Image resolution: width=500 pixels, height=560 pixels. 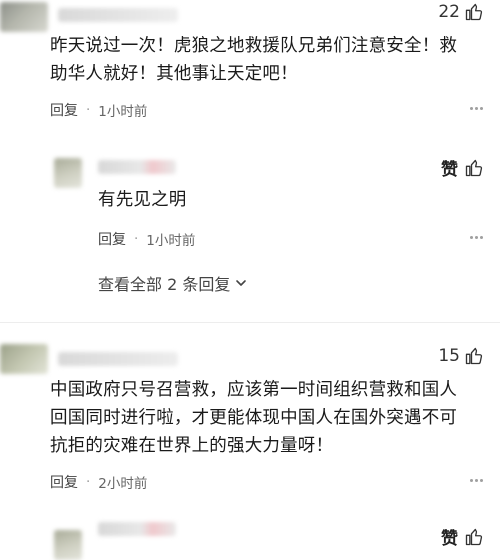 I want to click on chevron-down-icon, so click(x=241, y=283).